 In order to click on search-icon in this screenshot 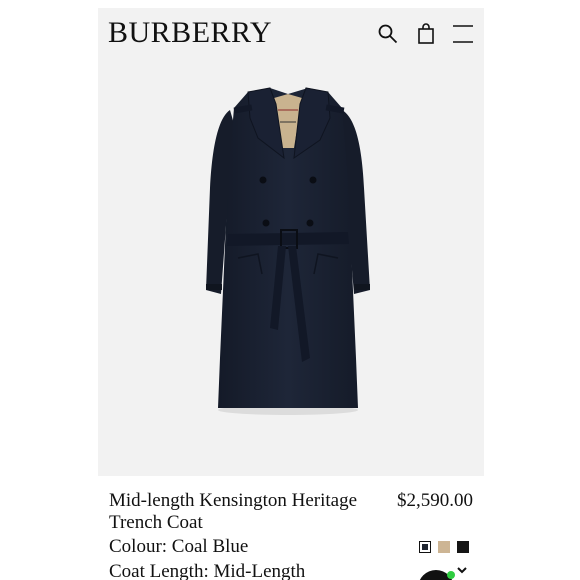, I will do `click(388, 34)`.